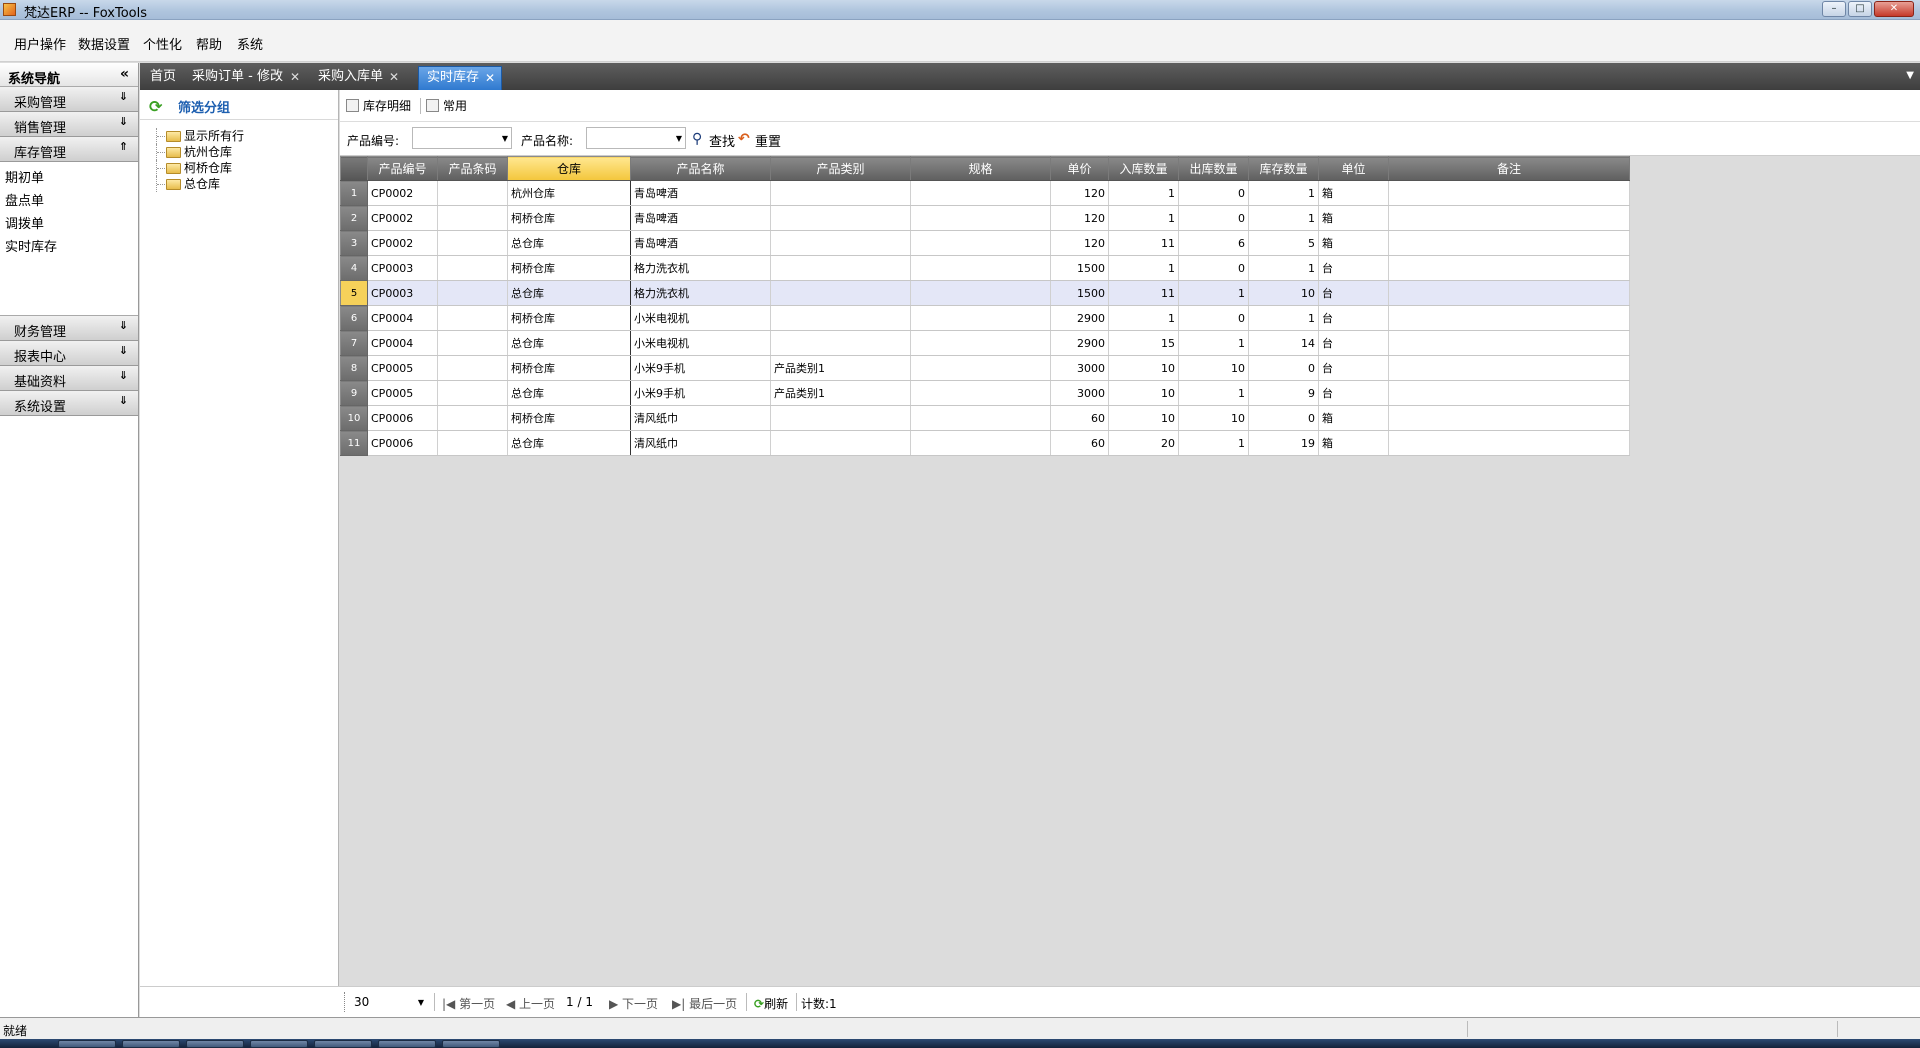 The image size is (1920, 1048). I want to click on cell-price: 2900, so click(1079, 318).